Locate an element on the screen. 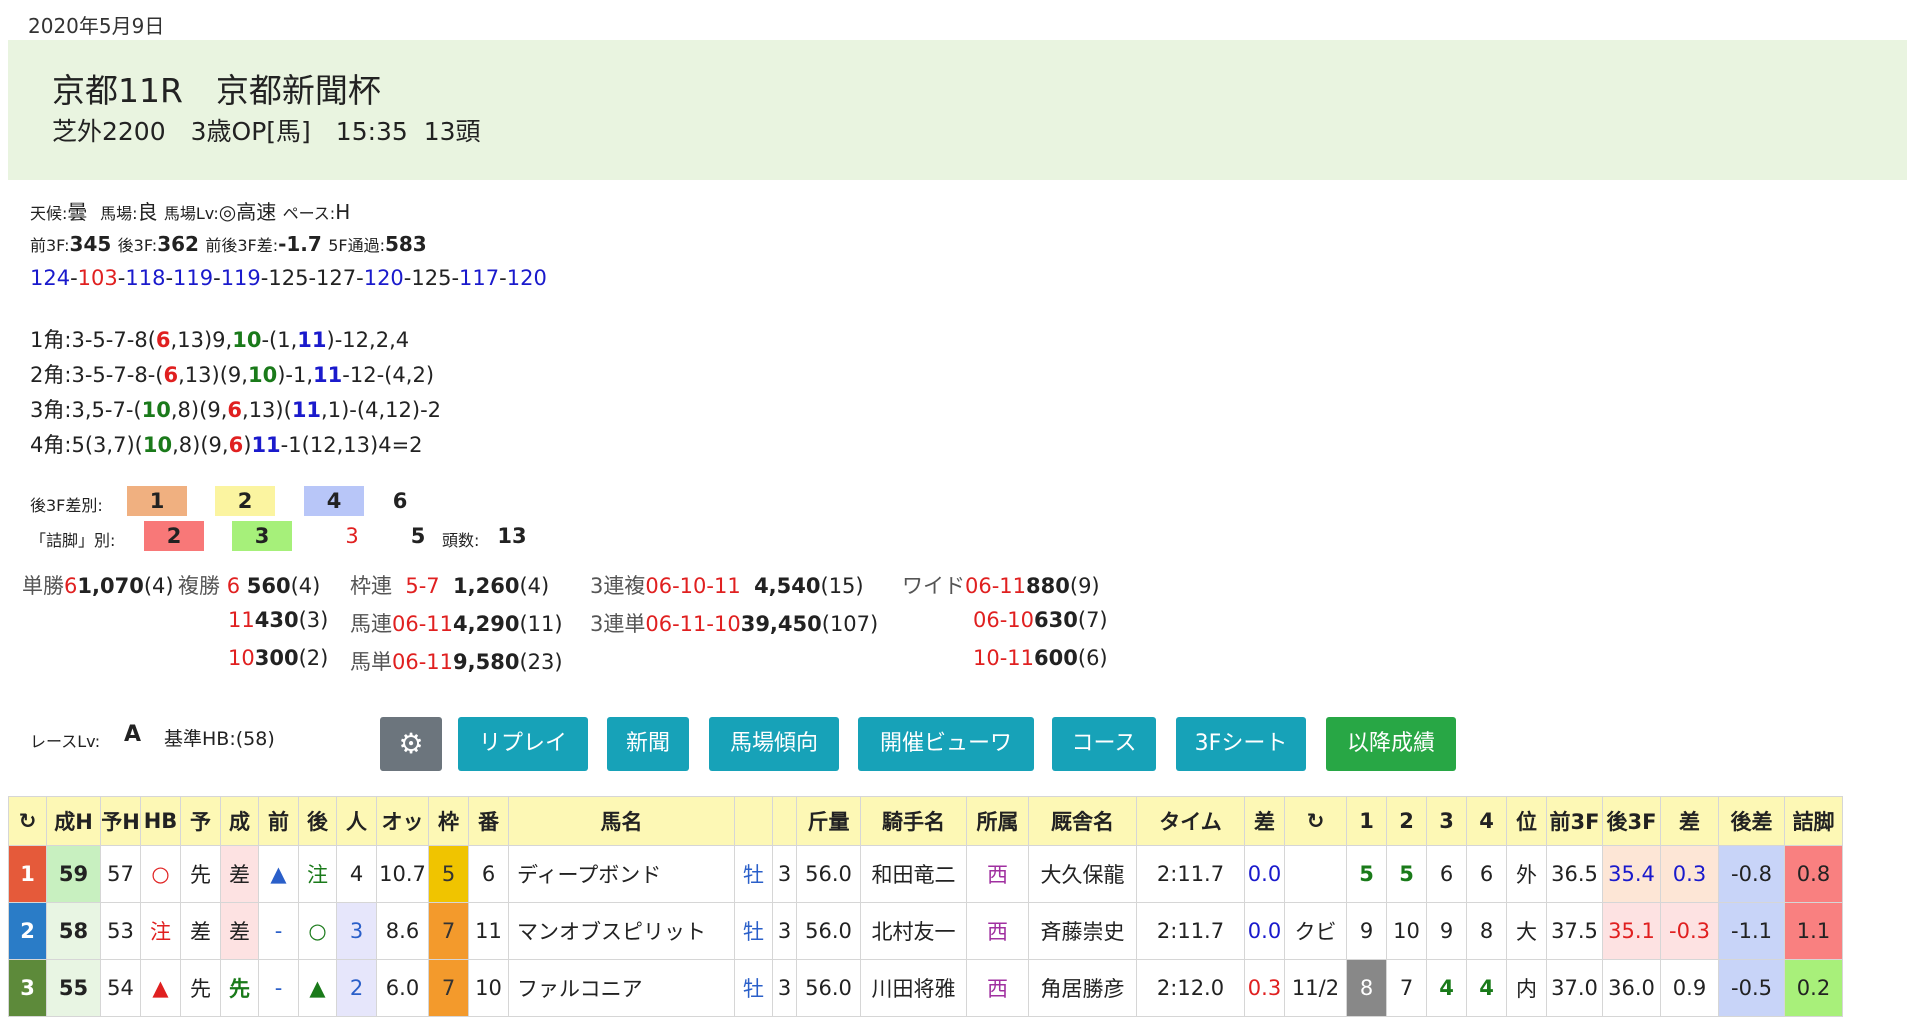  column-header is located at coordinates (753, 821).